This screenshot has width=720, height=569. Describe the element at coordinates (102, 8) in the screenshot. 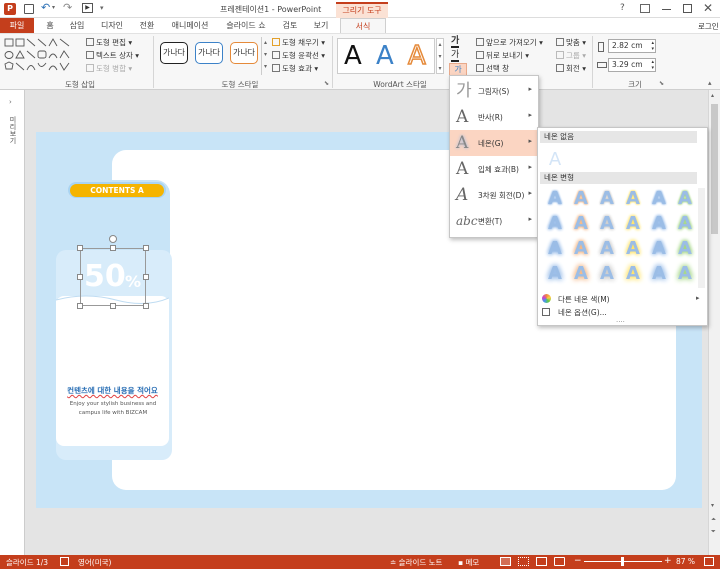

I see `customize-qat-icon: ▾` at that location.